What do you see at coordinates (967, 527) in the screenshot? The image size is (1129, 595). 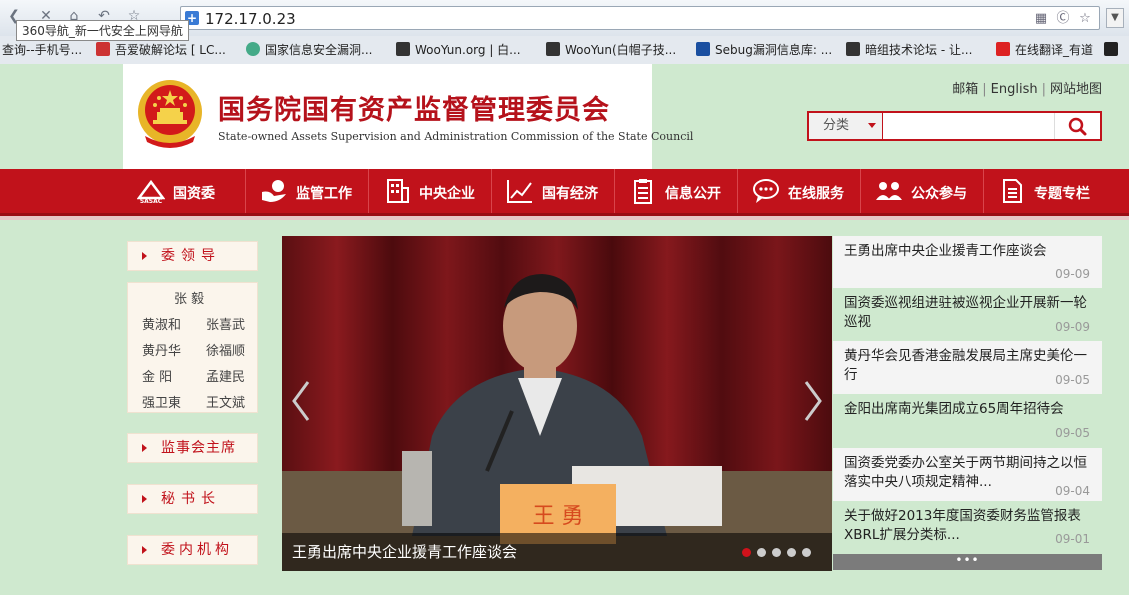 I see `news-item: 关于做好2013年度国资委财务监管报表XBRL扩展分类标... 09-01` at bounding box center [967, 527].